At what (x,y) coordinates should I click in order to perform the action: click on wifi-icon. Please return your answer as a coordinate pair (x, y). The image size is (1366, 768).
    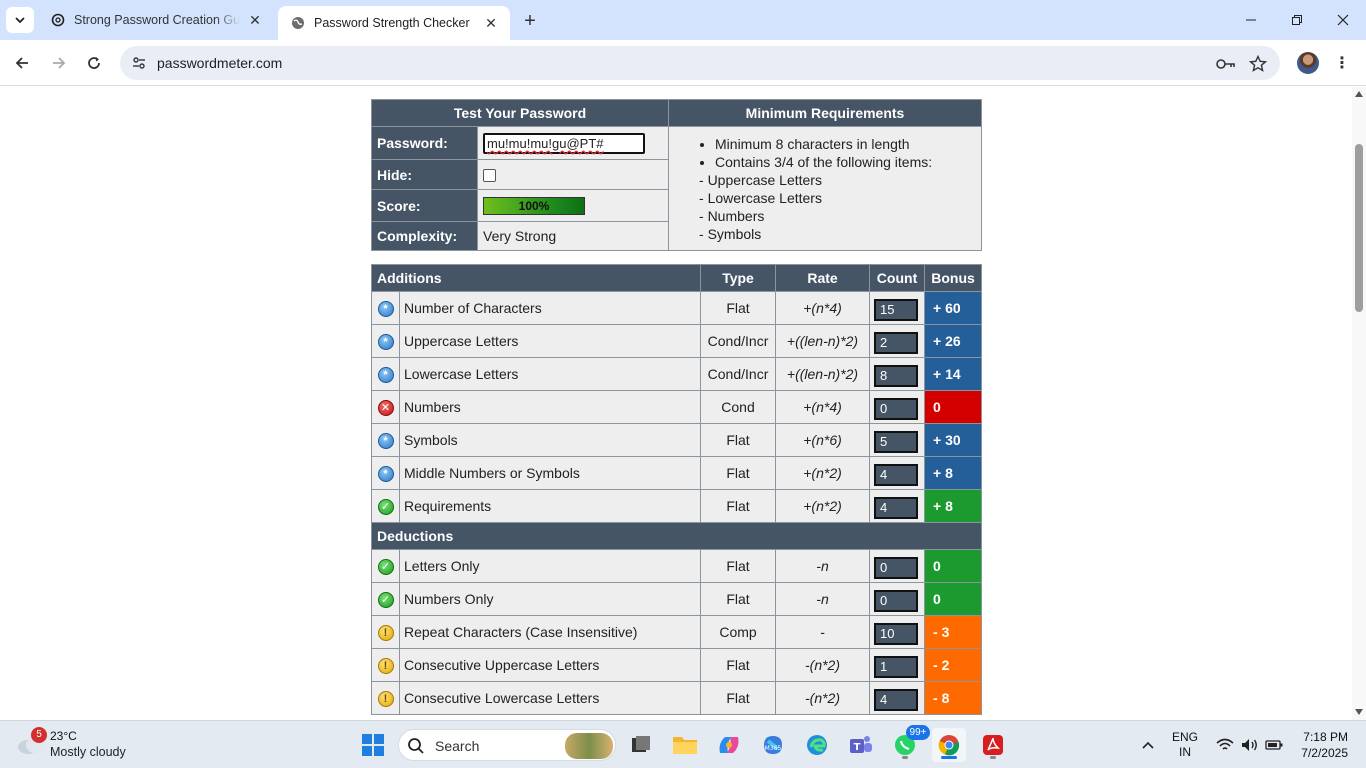
    Looking at the image, I should click on (1225, 744).